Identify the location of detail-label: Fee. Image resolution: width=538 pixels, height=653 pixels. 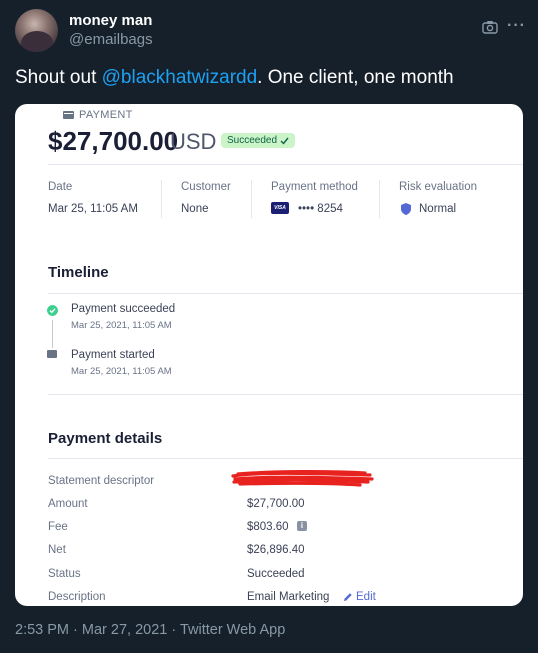
(58, 527).